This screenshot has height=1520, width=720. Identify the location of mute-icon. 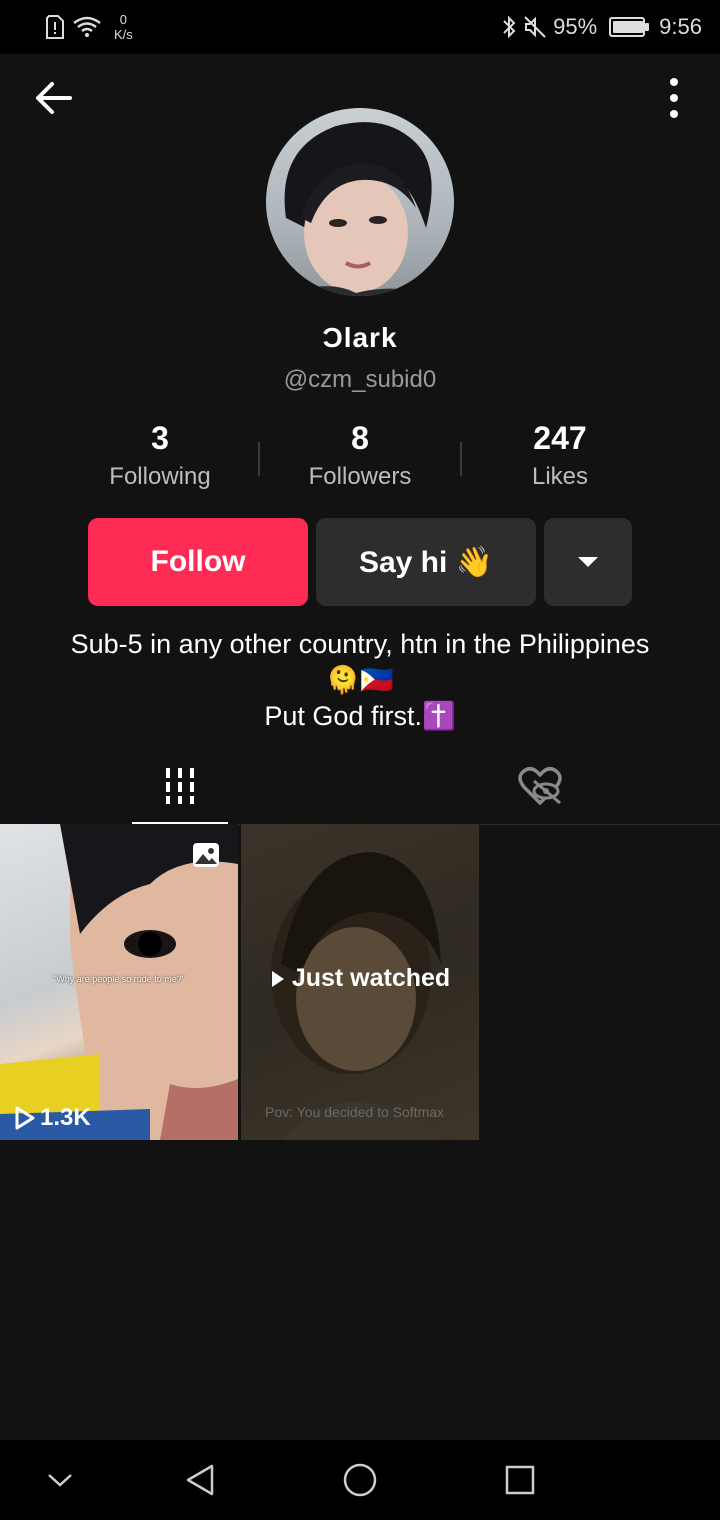
(535, 27).